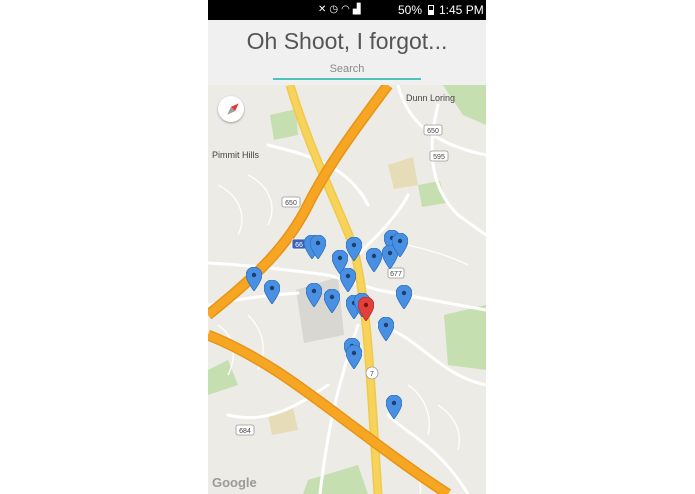  Describe the element at coordinates (356, 9) in the screenshot. I see `signal-icon: ▟` at that location.